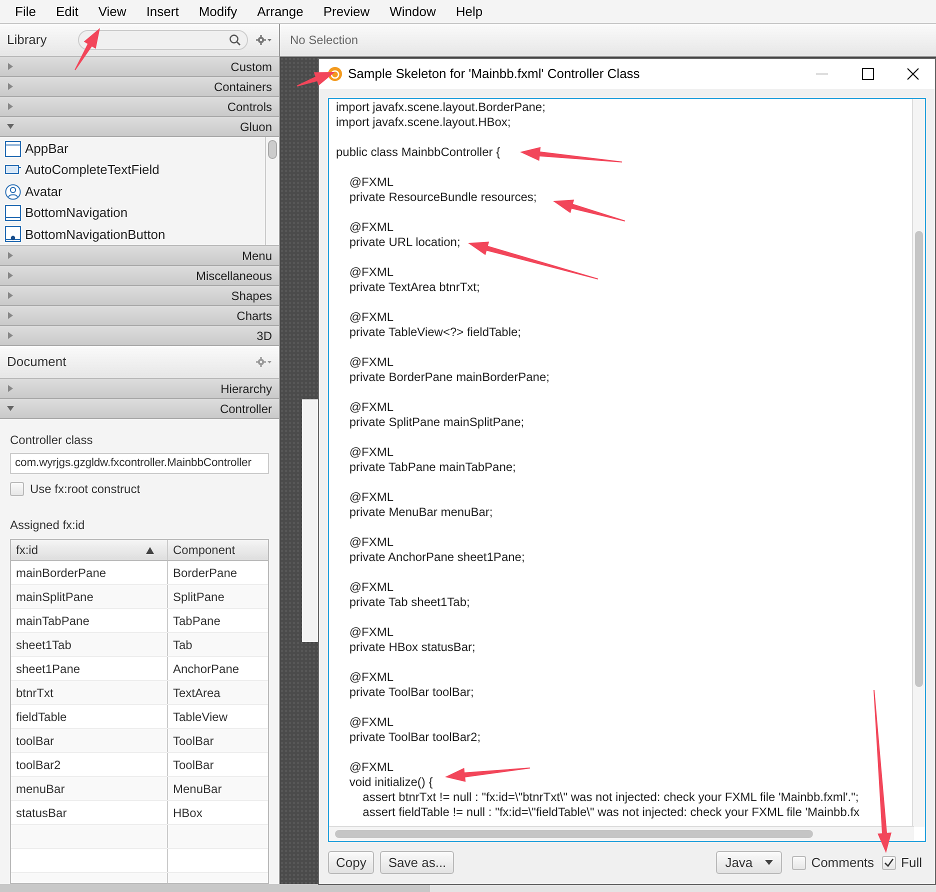  I want to click on section-label: Assigned fx:id, so click(48, 525).